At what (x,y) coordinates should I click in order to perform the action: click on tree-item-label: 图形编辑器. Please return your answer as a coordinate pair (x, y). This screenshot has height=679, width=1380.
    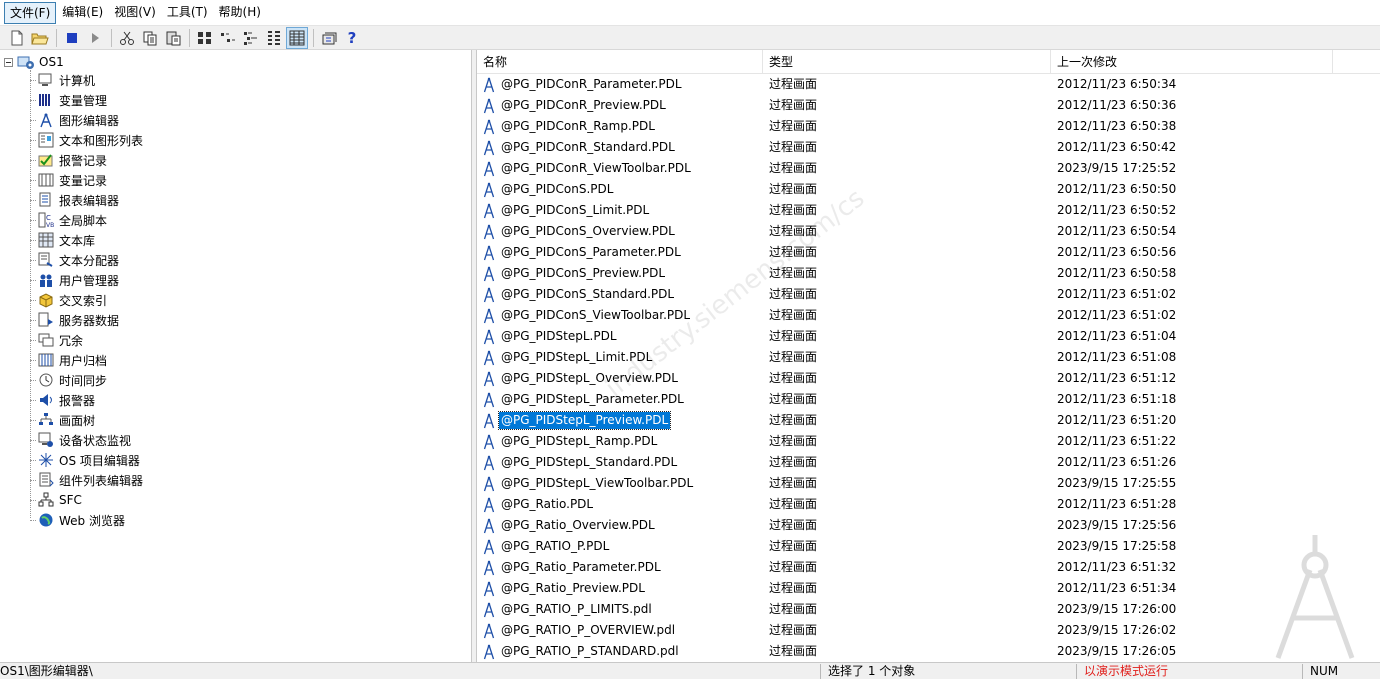
    Looking at the image, I should click on (89, 120).